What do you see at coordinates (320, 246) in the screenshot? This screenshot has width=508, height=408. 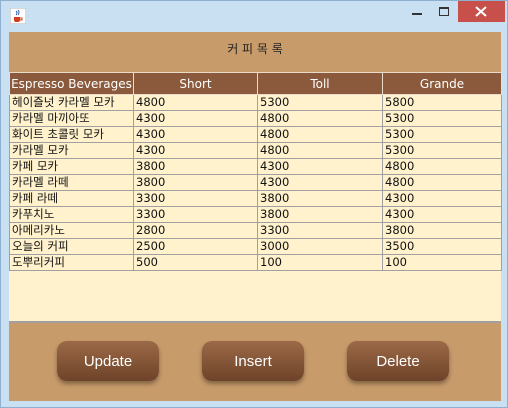 I see `price-cell: 3000` at bounding box center [320, 246].